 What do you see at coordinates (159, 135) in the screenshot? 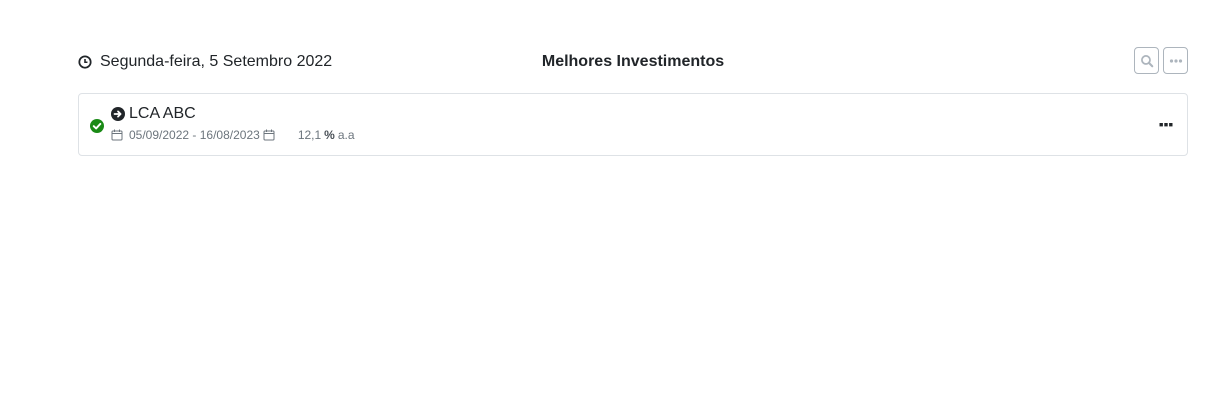
I see `start-date: 05/09/2022` at bounding box center [159, 135].